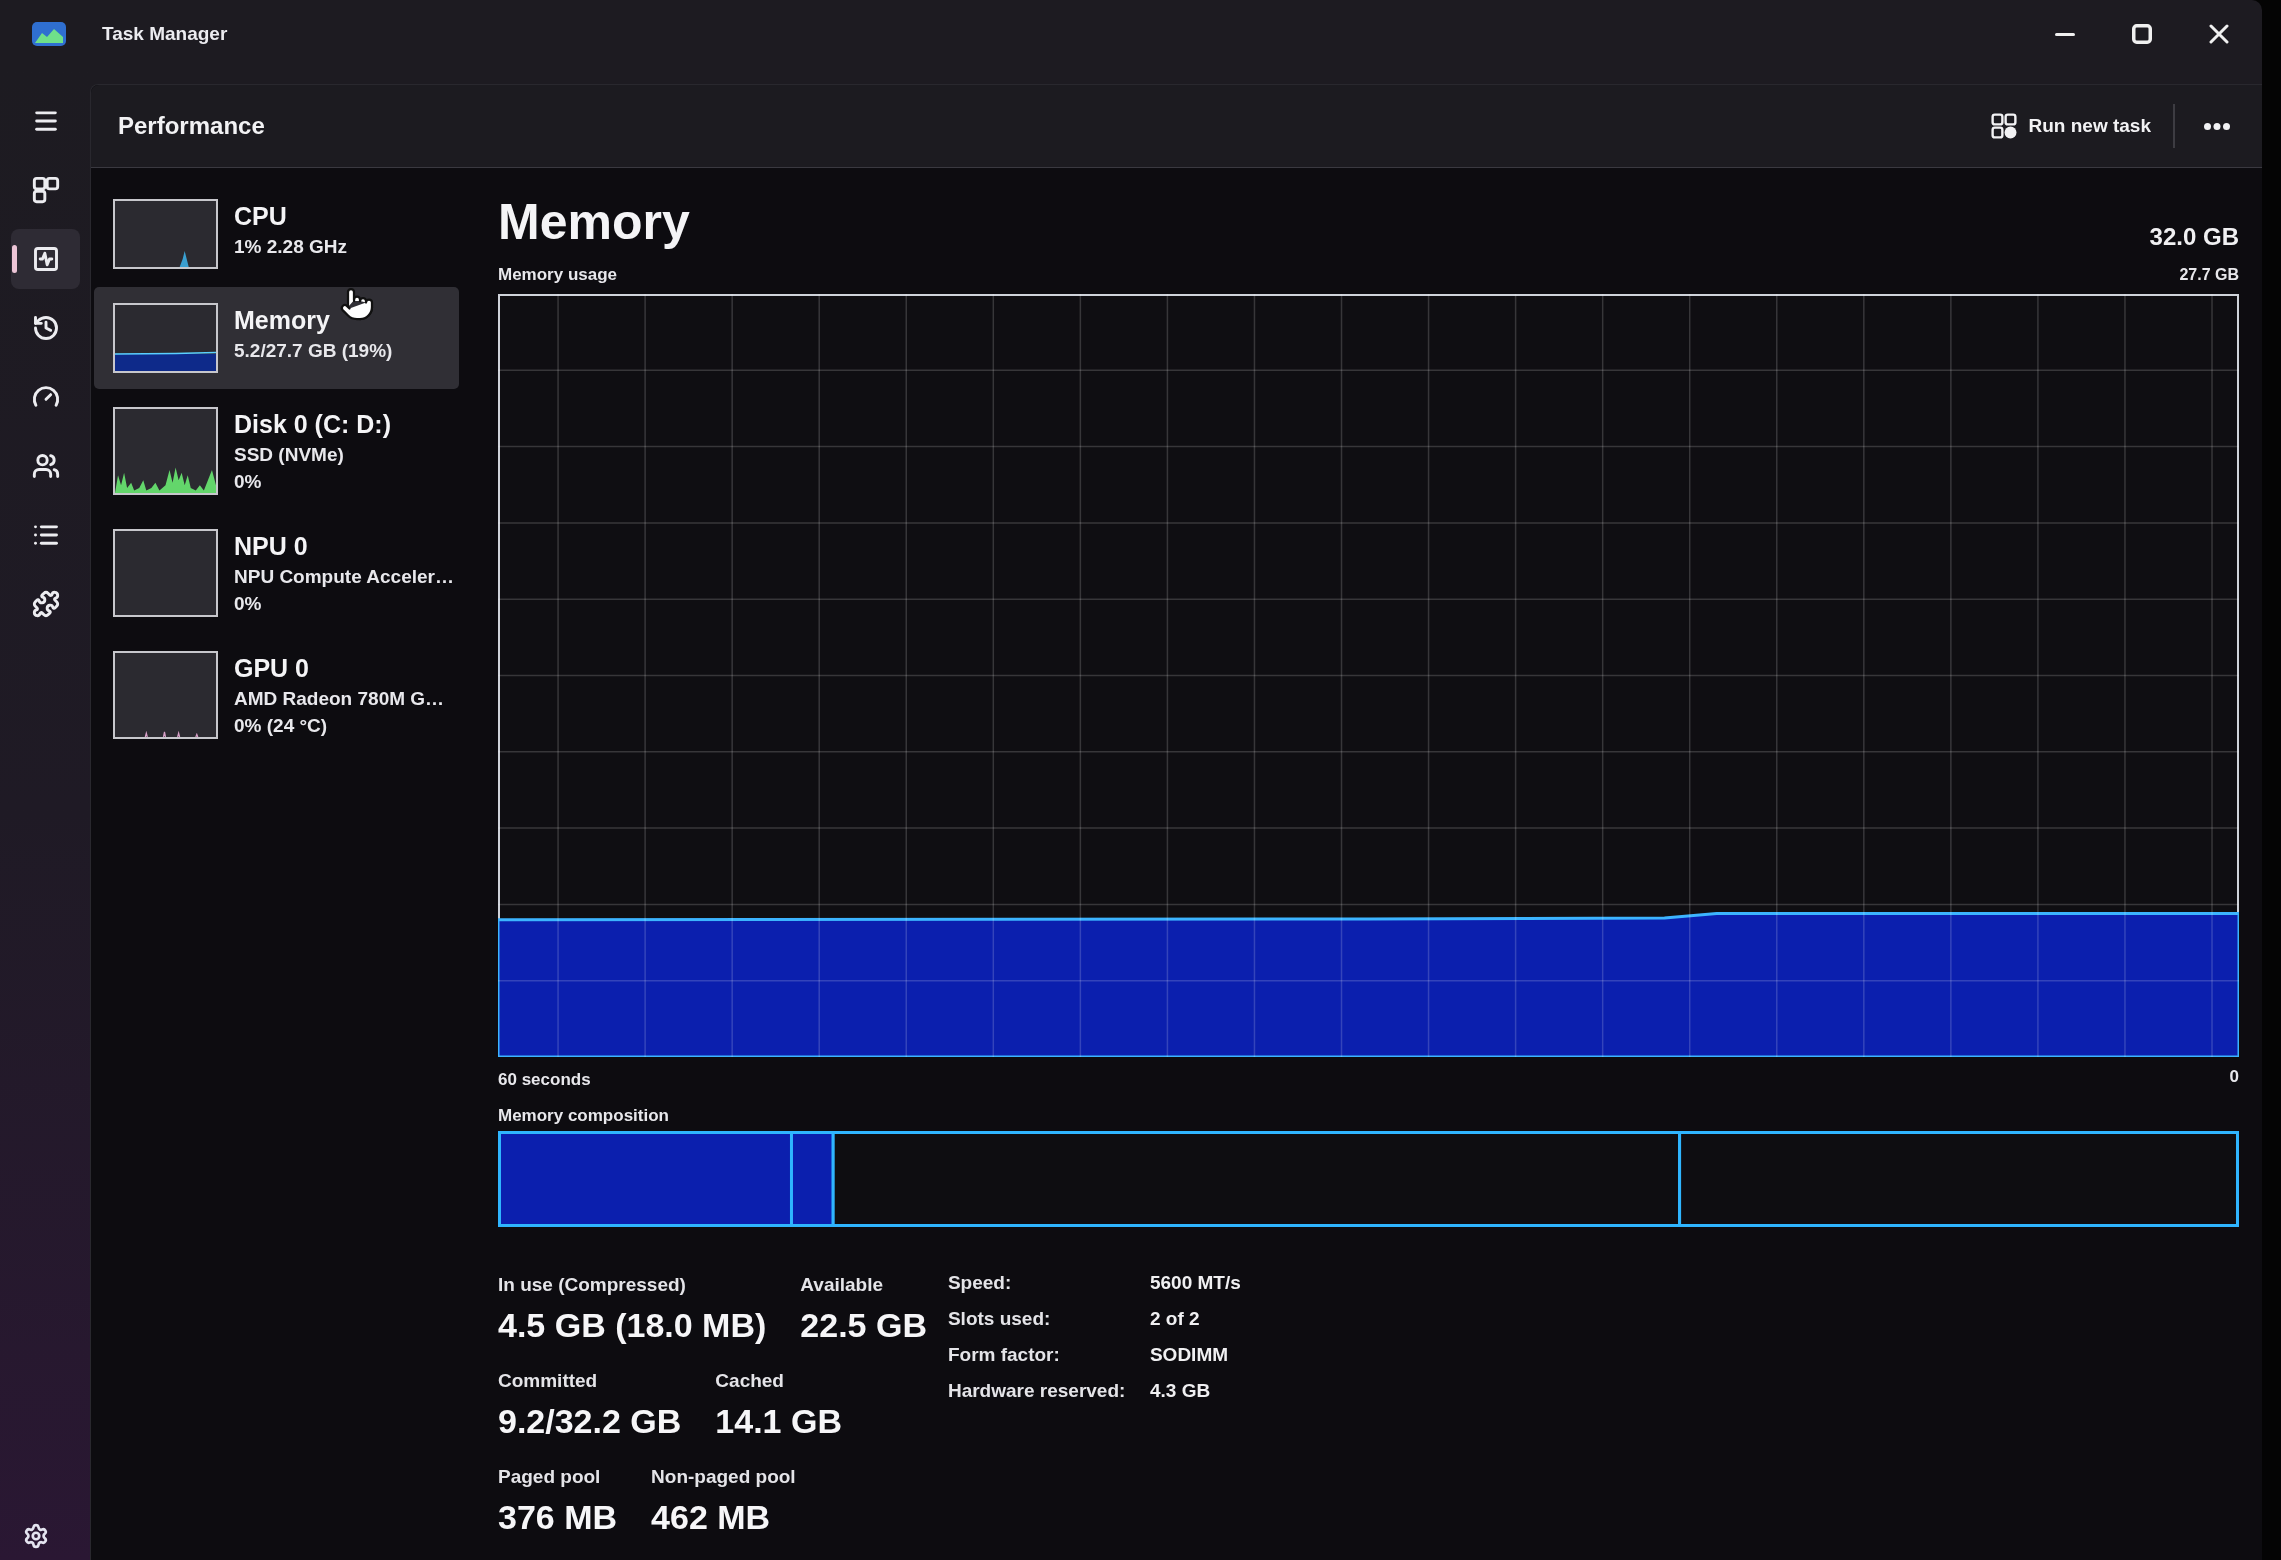 This screenshot has width=2281, height=1560. I want to click on history-icon, so click(45, 328).